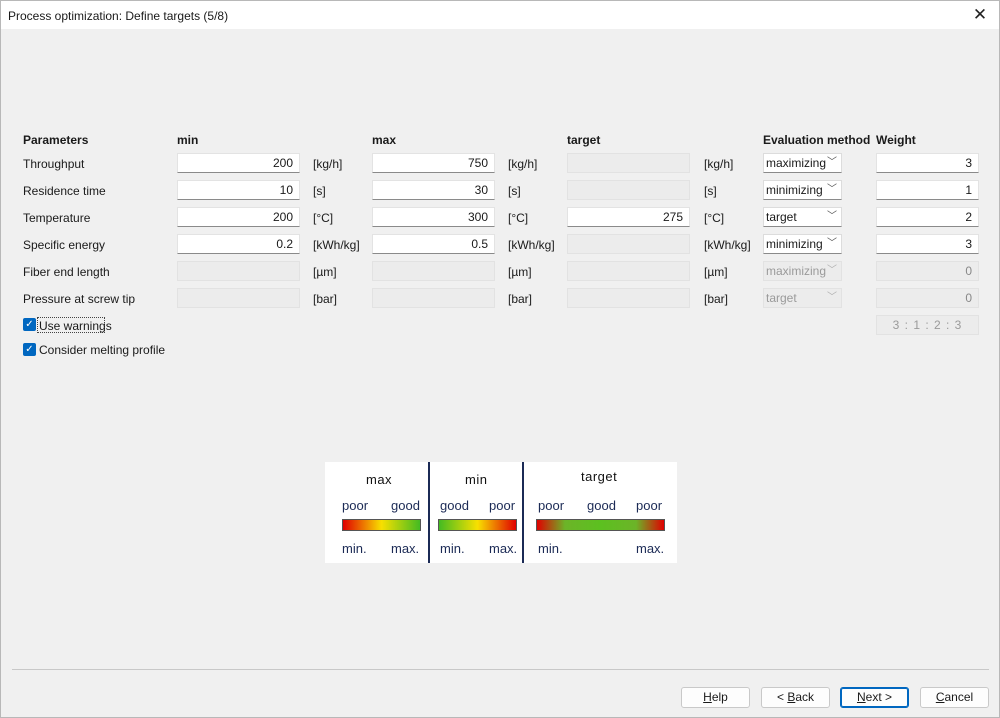 The width and height of the screenshot is (1000, 718). I want to click on legend-target-low: min., so click(550, 548).